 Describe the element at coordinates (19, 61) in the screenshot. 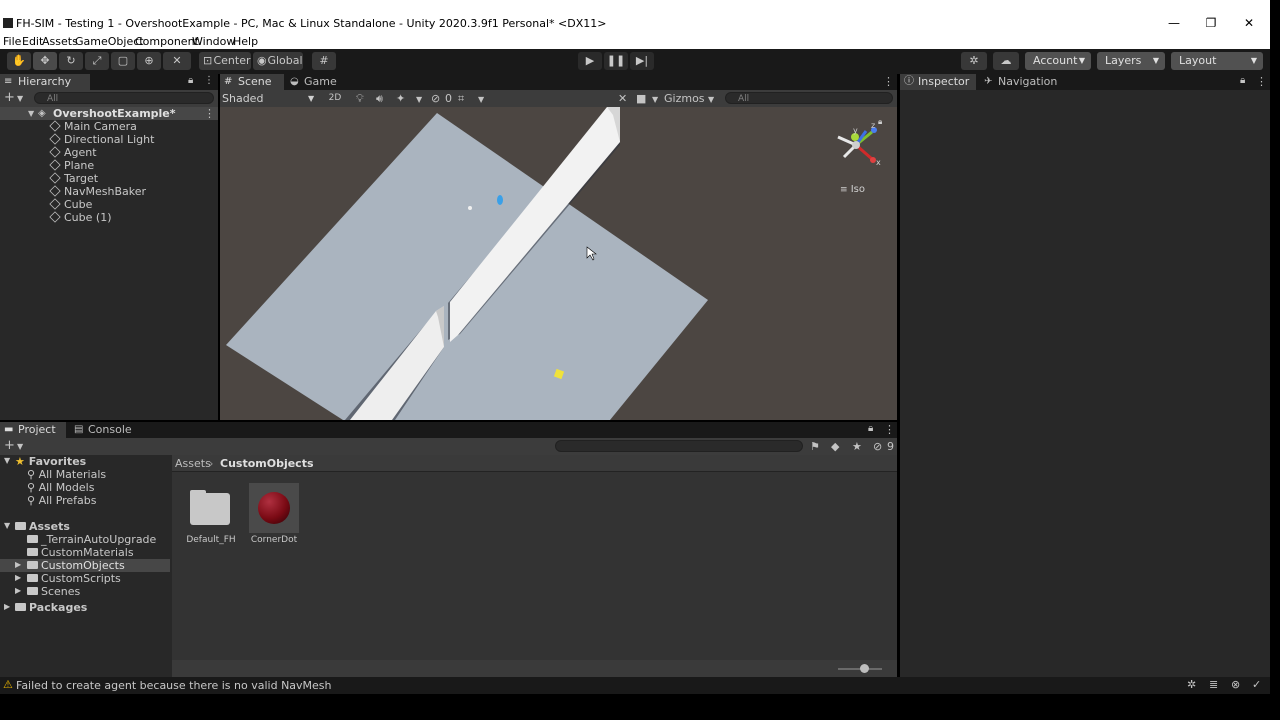

I see `hand-tool-button: ✋` at that location.